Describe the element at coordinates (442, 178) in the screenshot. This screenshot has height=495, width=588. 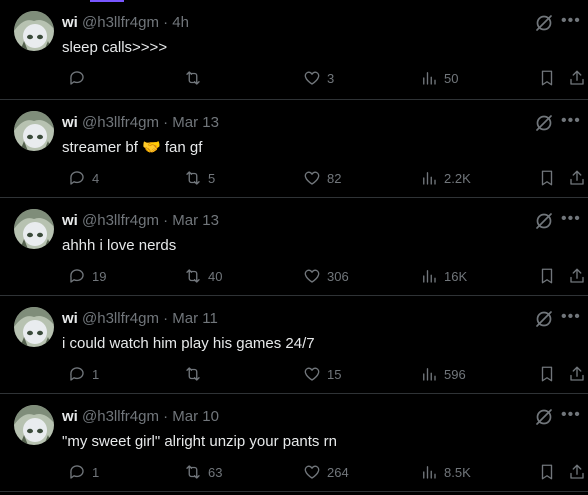
I see `views-button: 2.2K` at that location.